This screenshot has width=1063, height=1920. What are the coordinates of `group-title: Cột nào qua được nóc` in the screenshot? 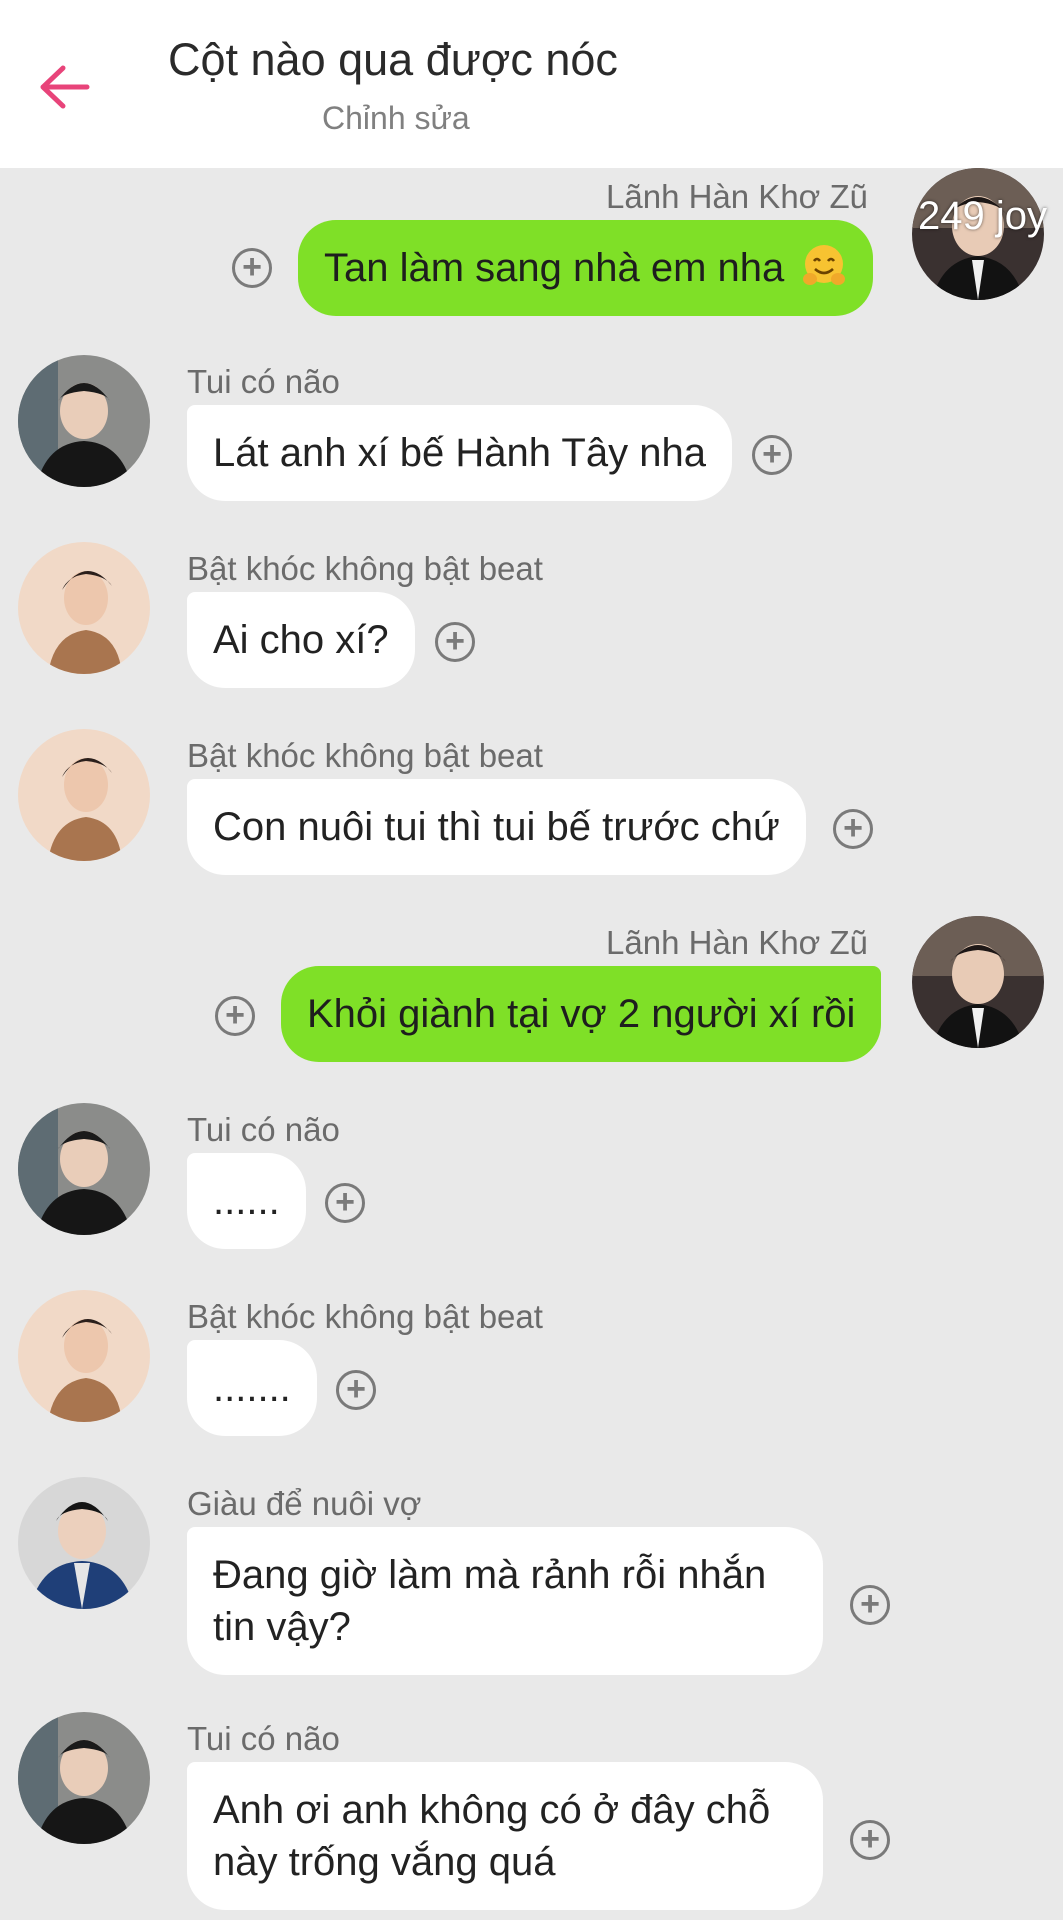 It's located at (393, 60).